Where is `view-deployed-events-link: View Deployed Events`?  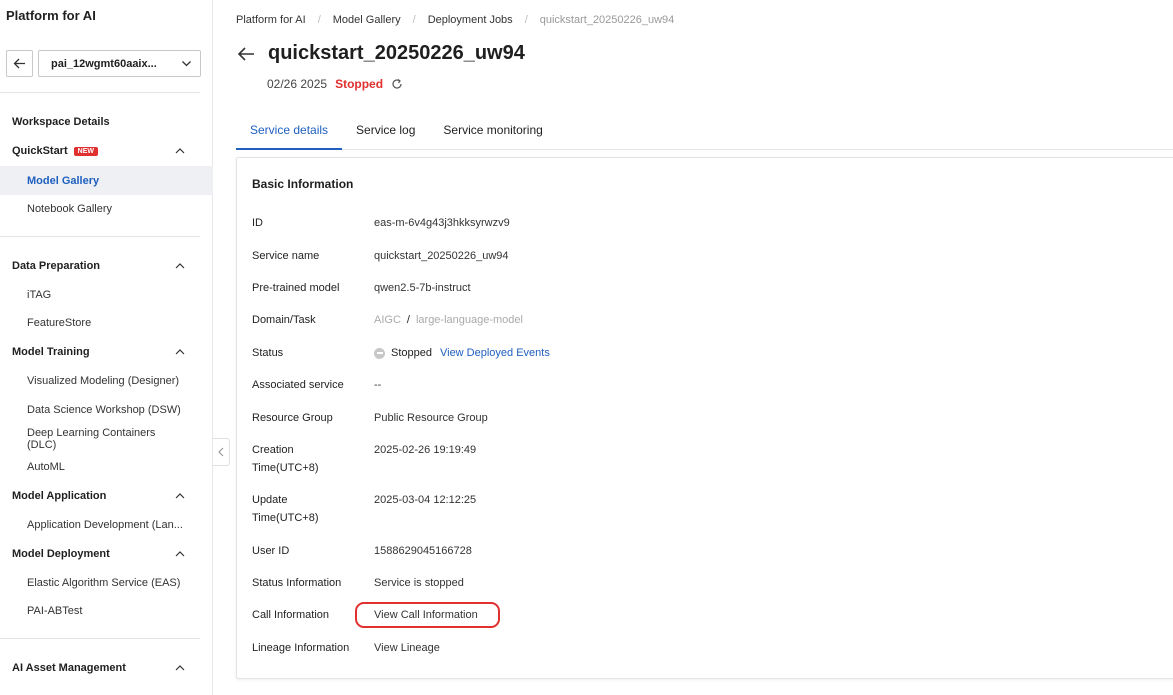 view-deployed-events-link: View Deployed Events is located at coordinates (495, 353).